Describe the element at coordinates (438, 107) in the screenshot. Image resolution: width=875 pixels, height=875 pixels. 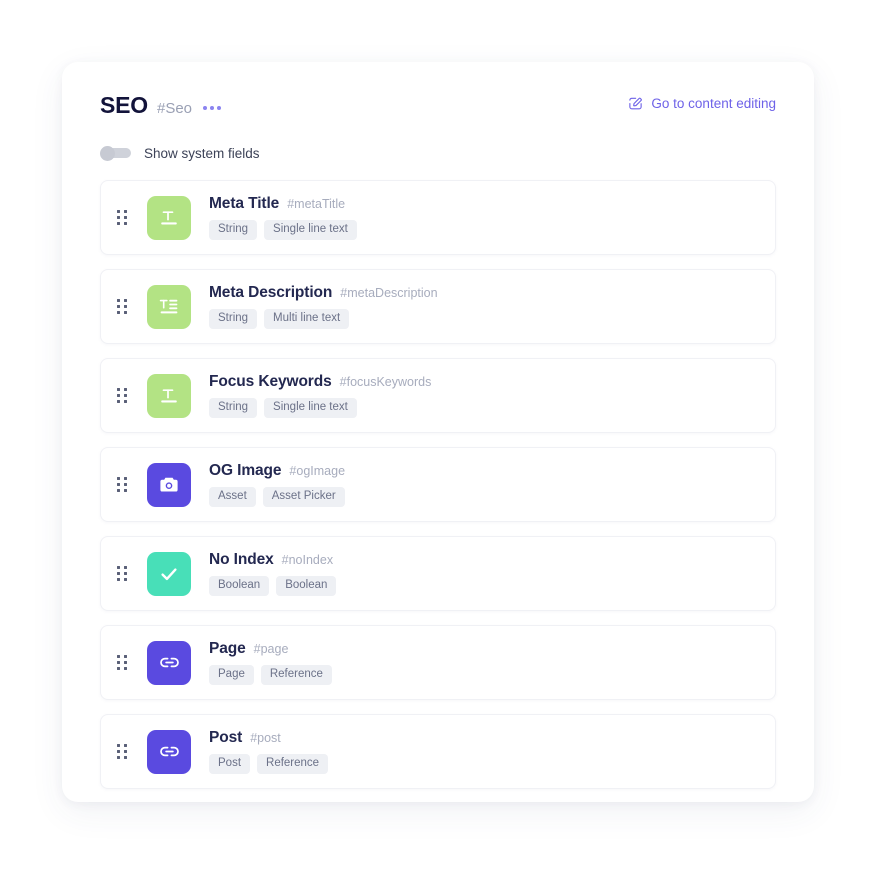
I see `panel-header: SEO #Seo Go to content editing` at that location.